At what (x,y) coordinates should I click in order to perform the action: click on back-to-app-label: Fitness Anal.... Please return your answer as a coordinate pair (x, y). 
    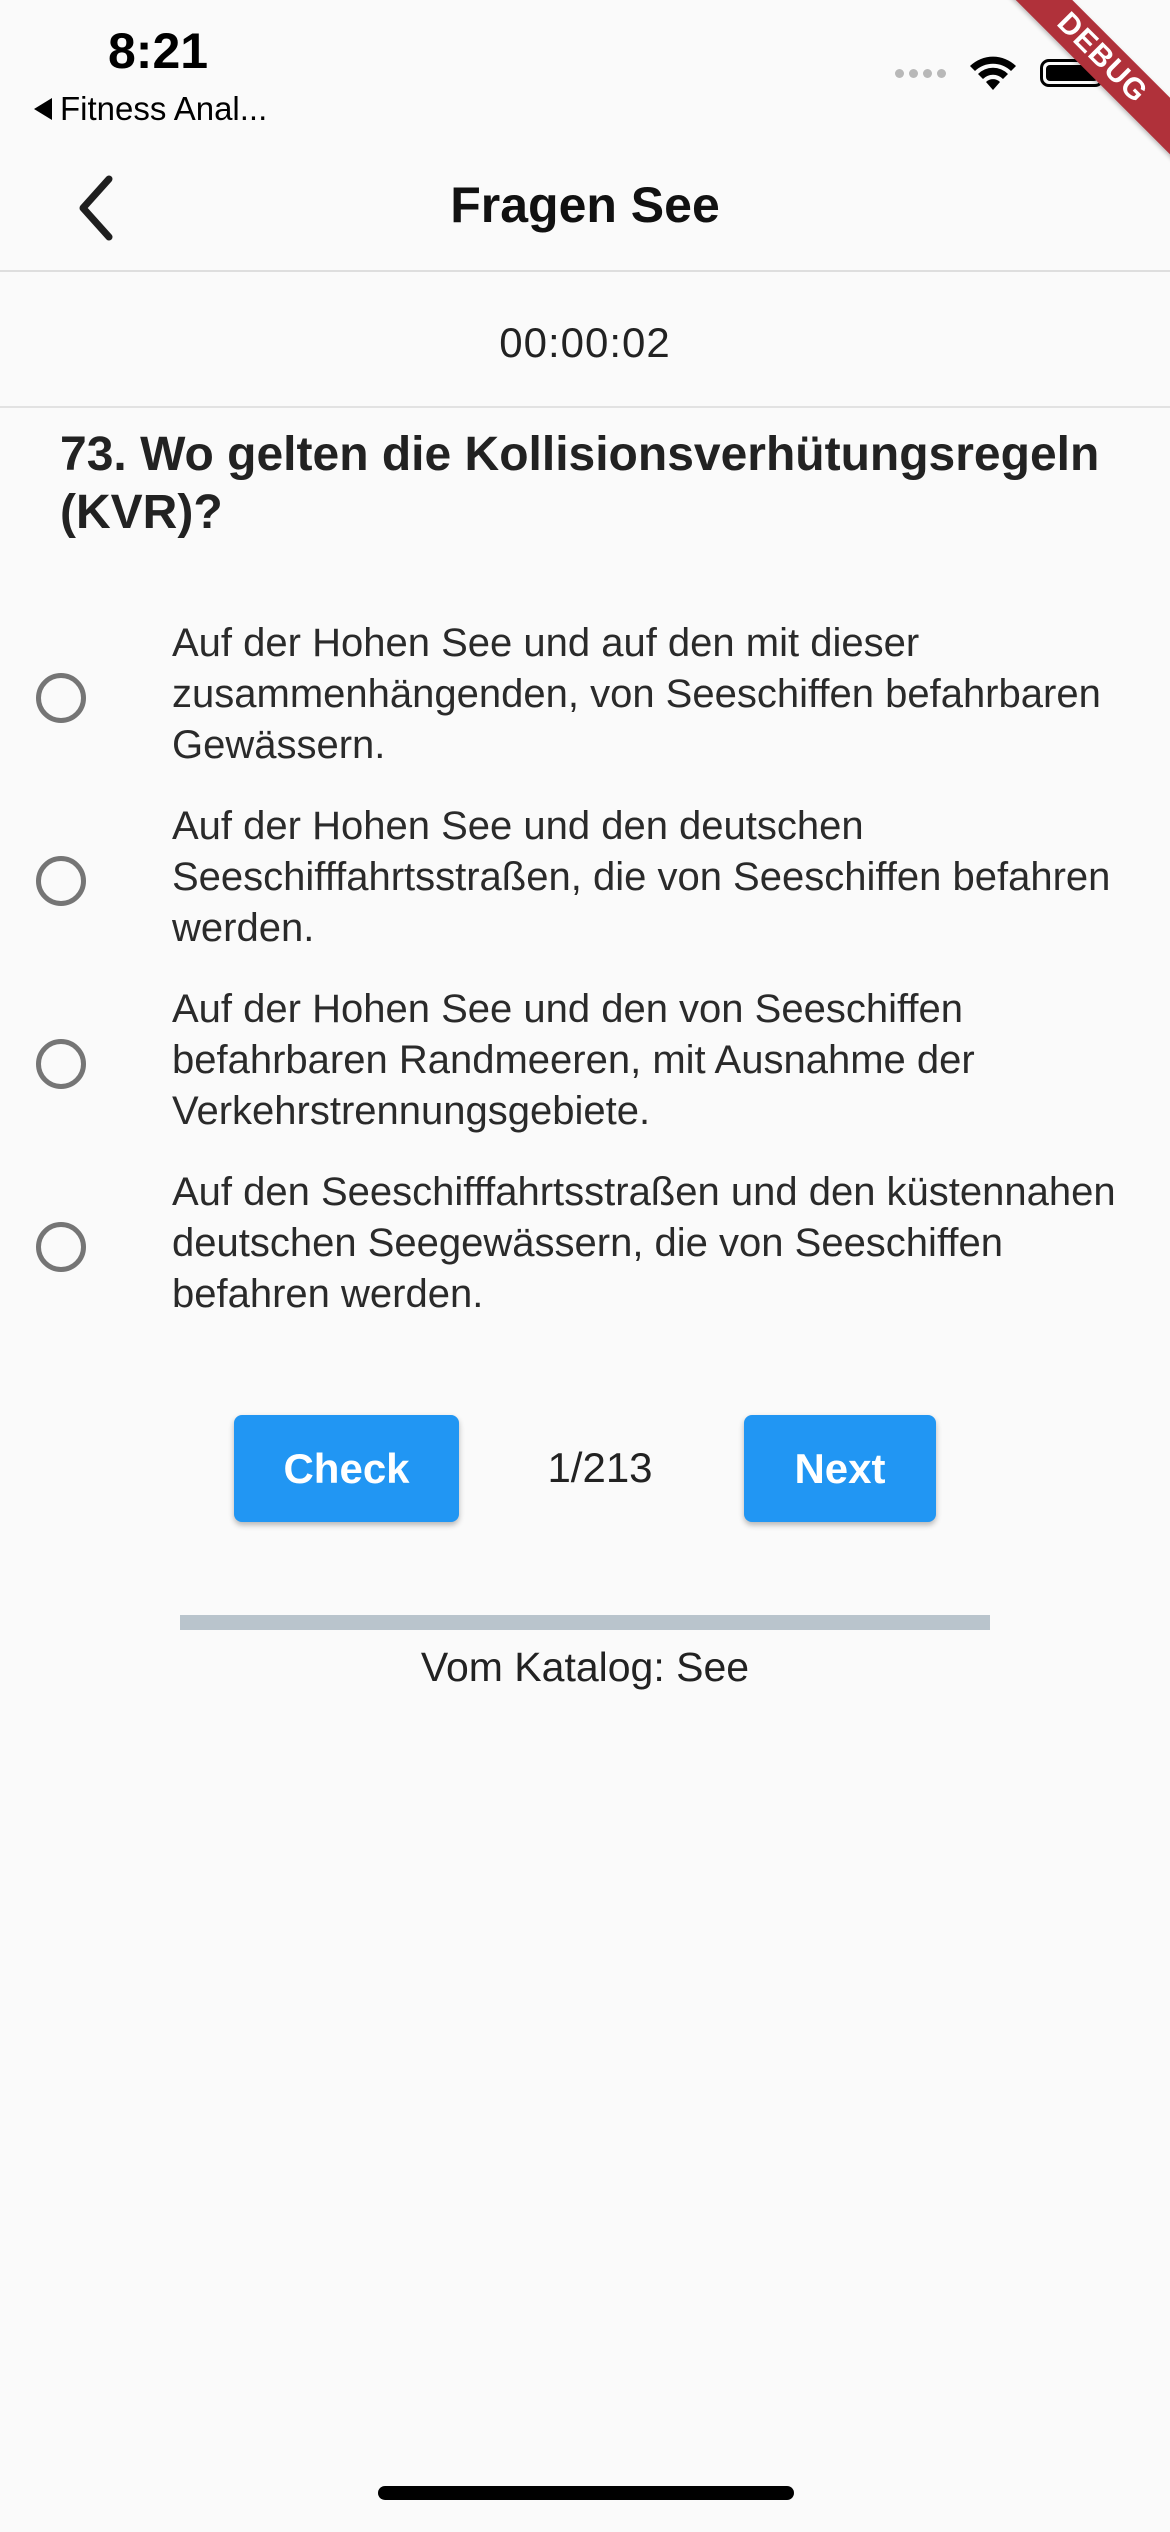
    Looking at the image, I should click on (164, 108).